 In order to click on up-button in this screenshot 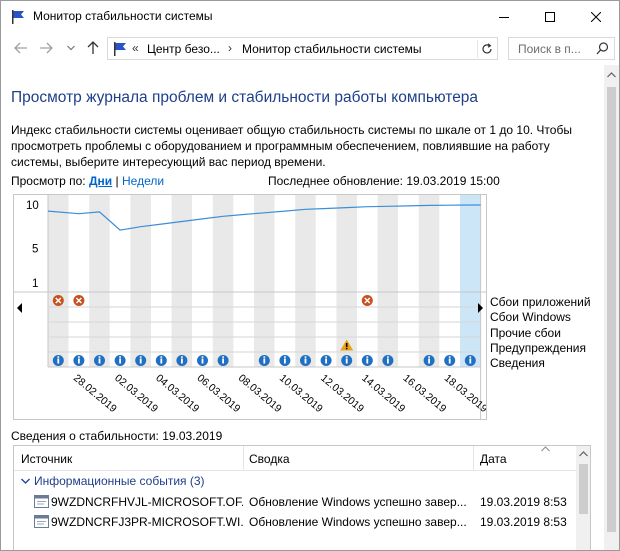, I will do `click(93, 48)`.